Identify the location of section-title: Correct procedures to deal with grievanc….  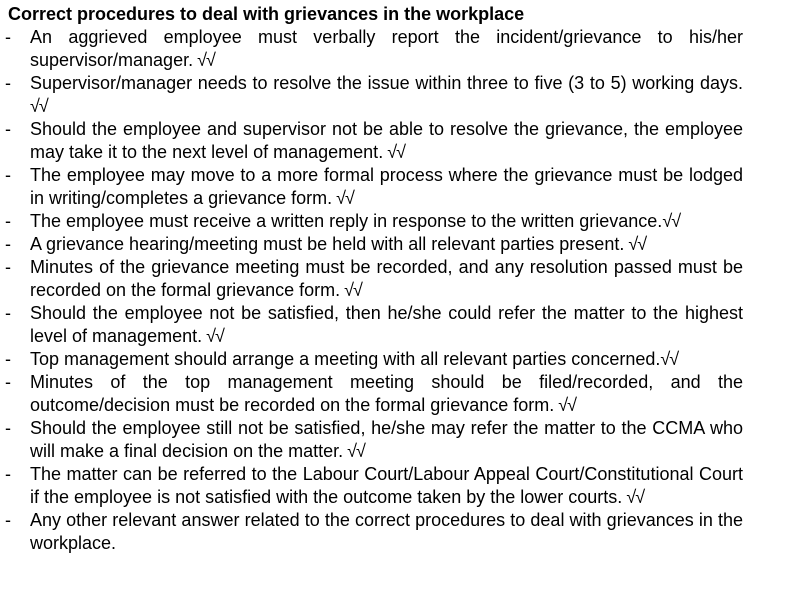
(266, 14).